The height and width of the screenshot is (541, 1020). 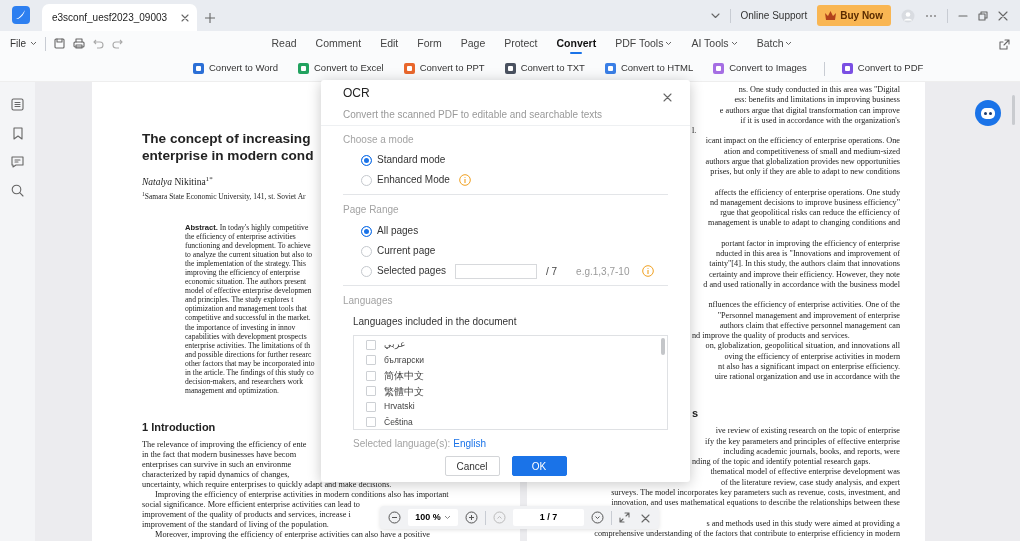 I want to click on radio-label: Selected pages, so click(x=411, y=271).